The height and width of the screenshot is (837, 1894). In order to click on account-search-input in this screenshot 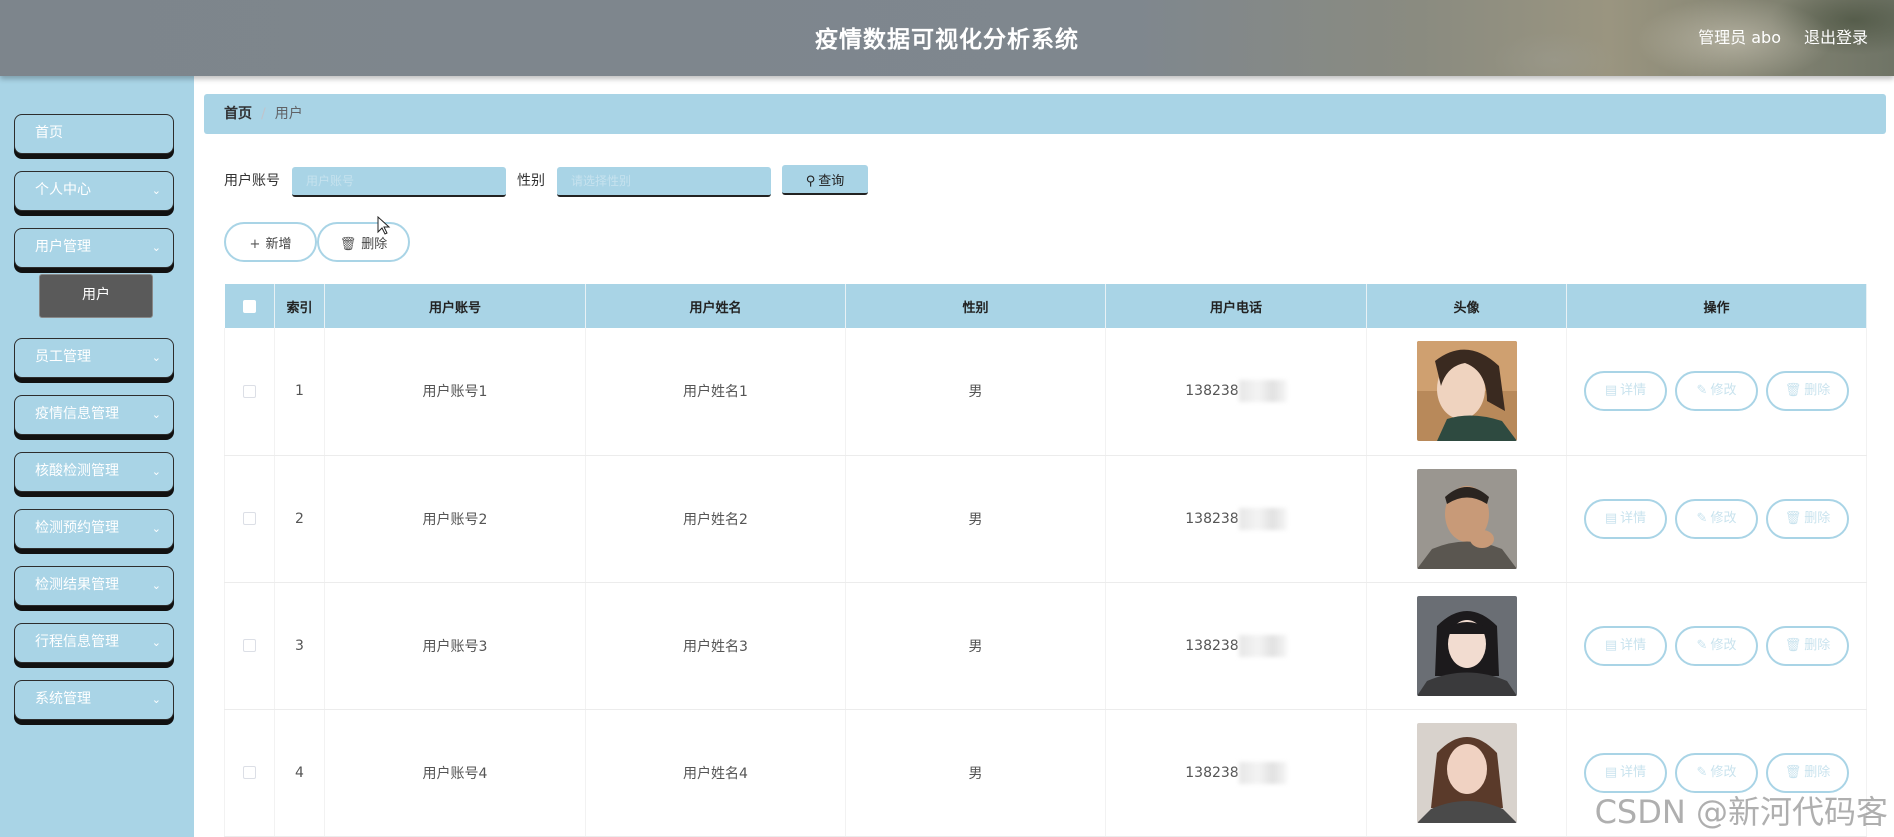, I will do `click(399, 182)`.